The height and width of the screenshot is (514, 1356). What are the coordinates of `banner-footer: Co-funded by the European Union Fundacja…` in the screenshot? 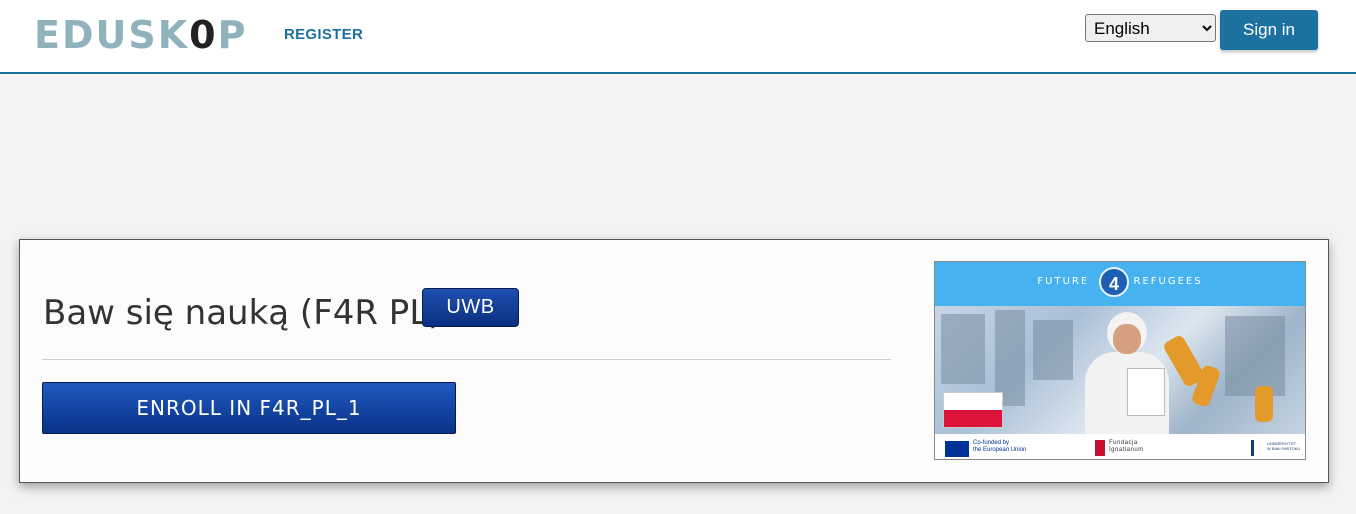 It's located at (1120, 446).